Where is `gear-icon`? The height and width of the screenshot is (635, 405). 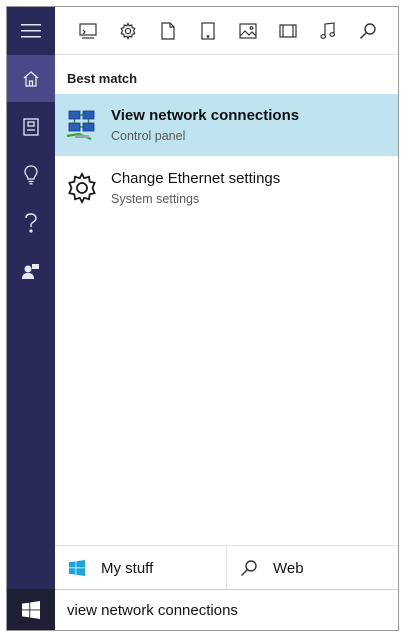 gear-icon is located at coordinates (82, 188).